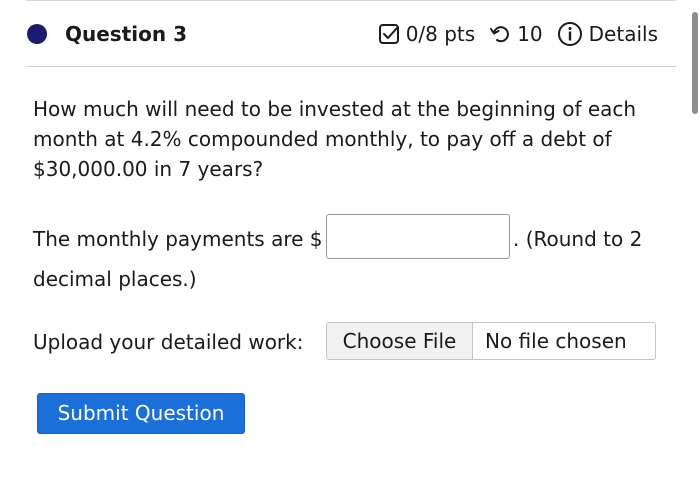  Describe the element at coordinates (126, 34) in the screenshot. I see `question-title: Question 3` at that location.